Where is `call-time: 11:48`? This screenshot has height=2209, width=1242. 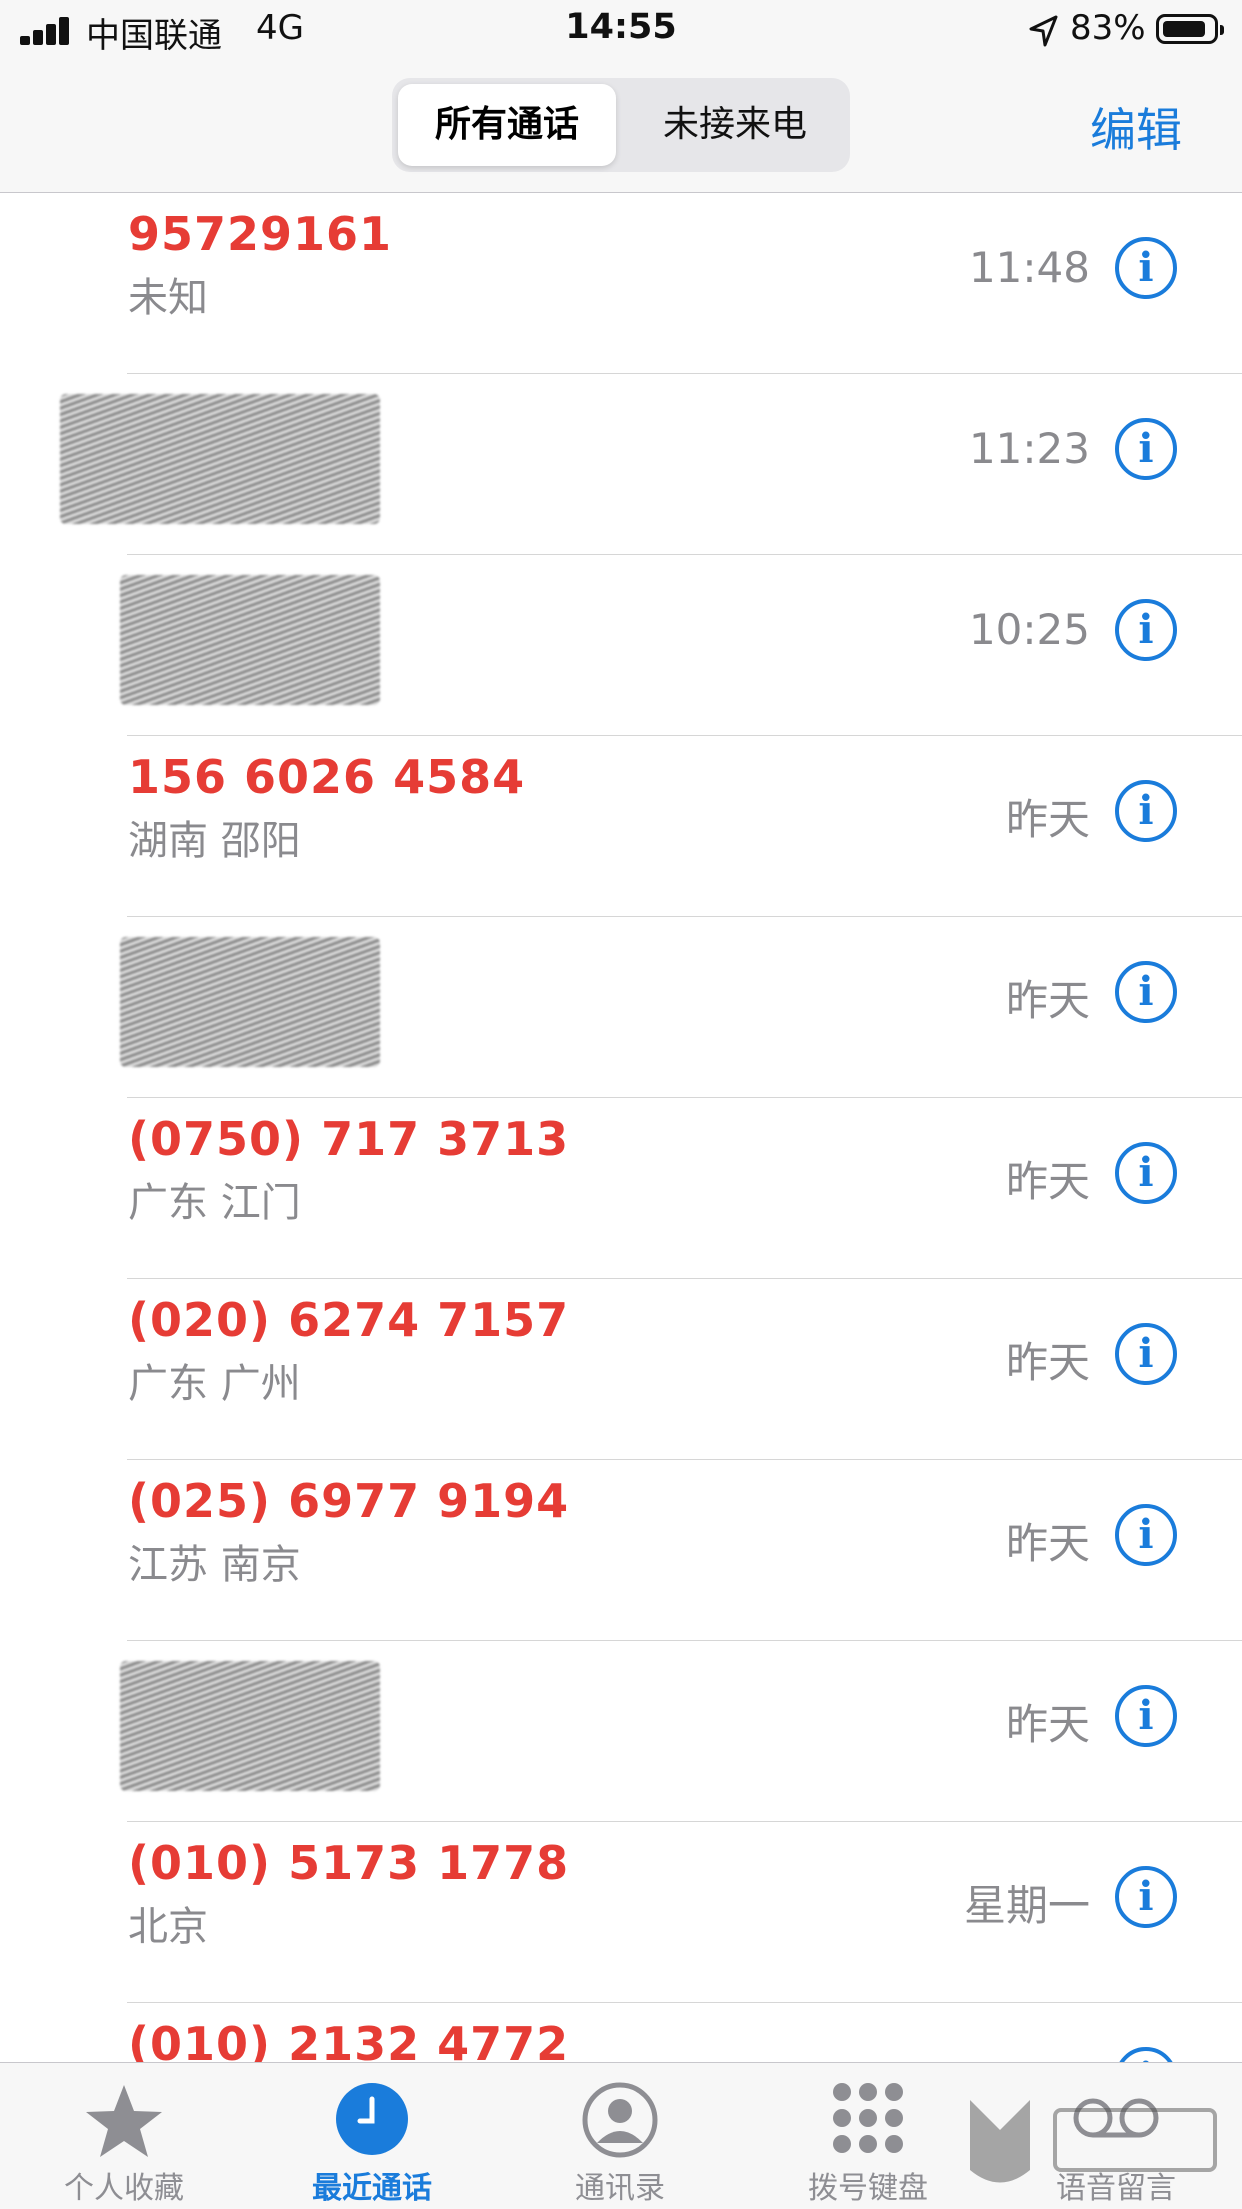 call-time: 11:48 is located at coordinates (1029, 267).